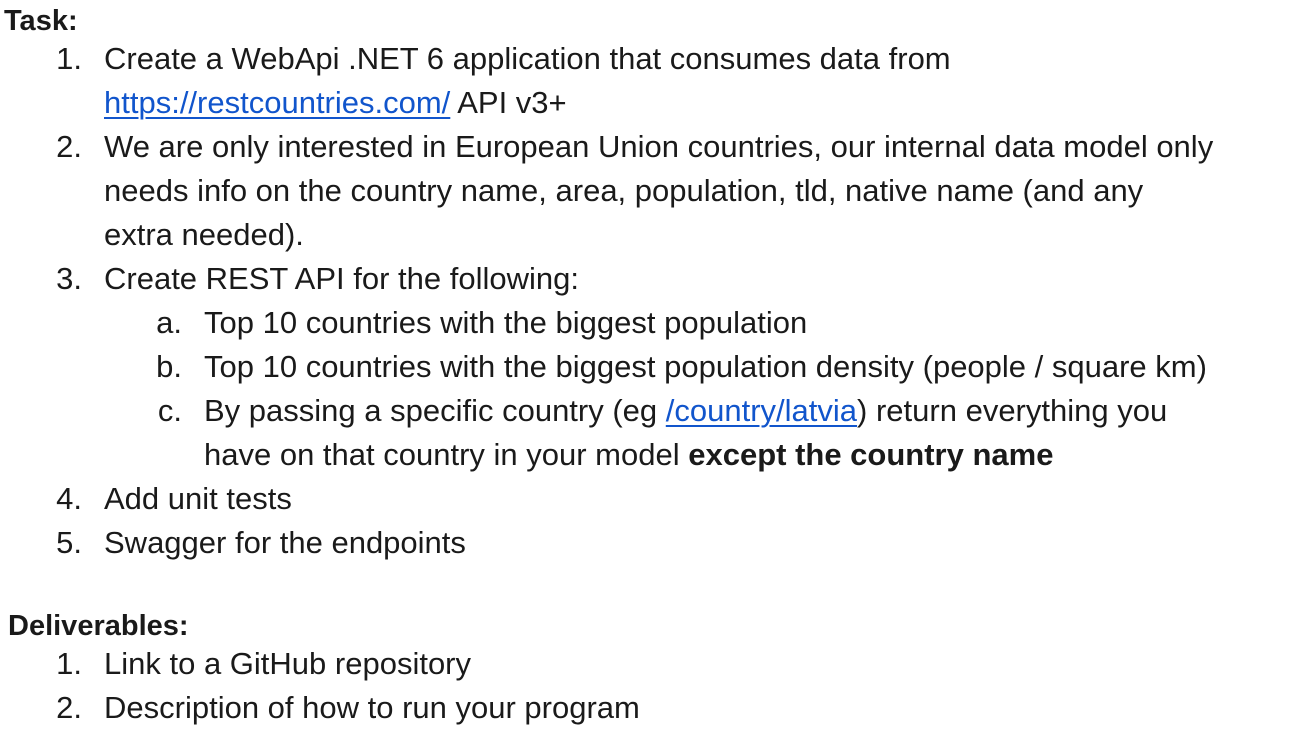 The image size is (1304, 734). I want to click on task-item-2-number: 2., so click(69, 146).